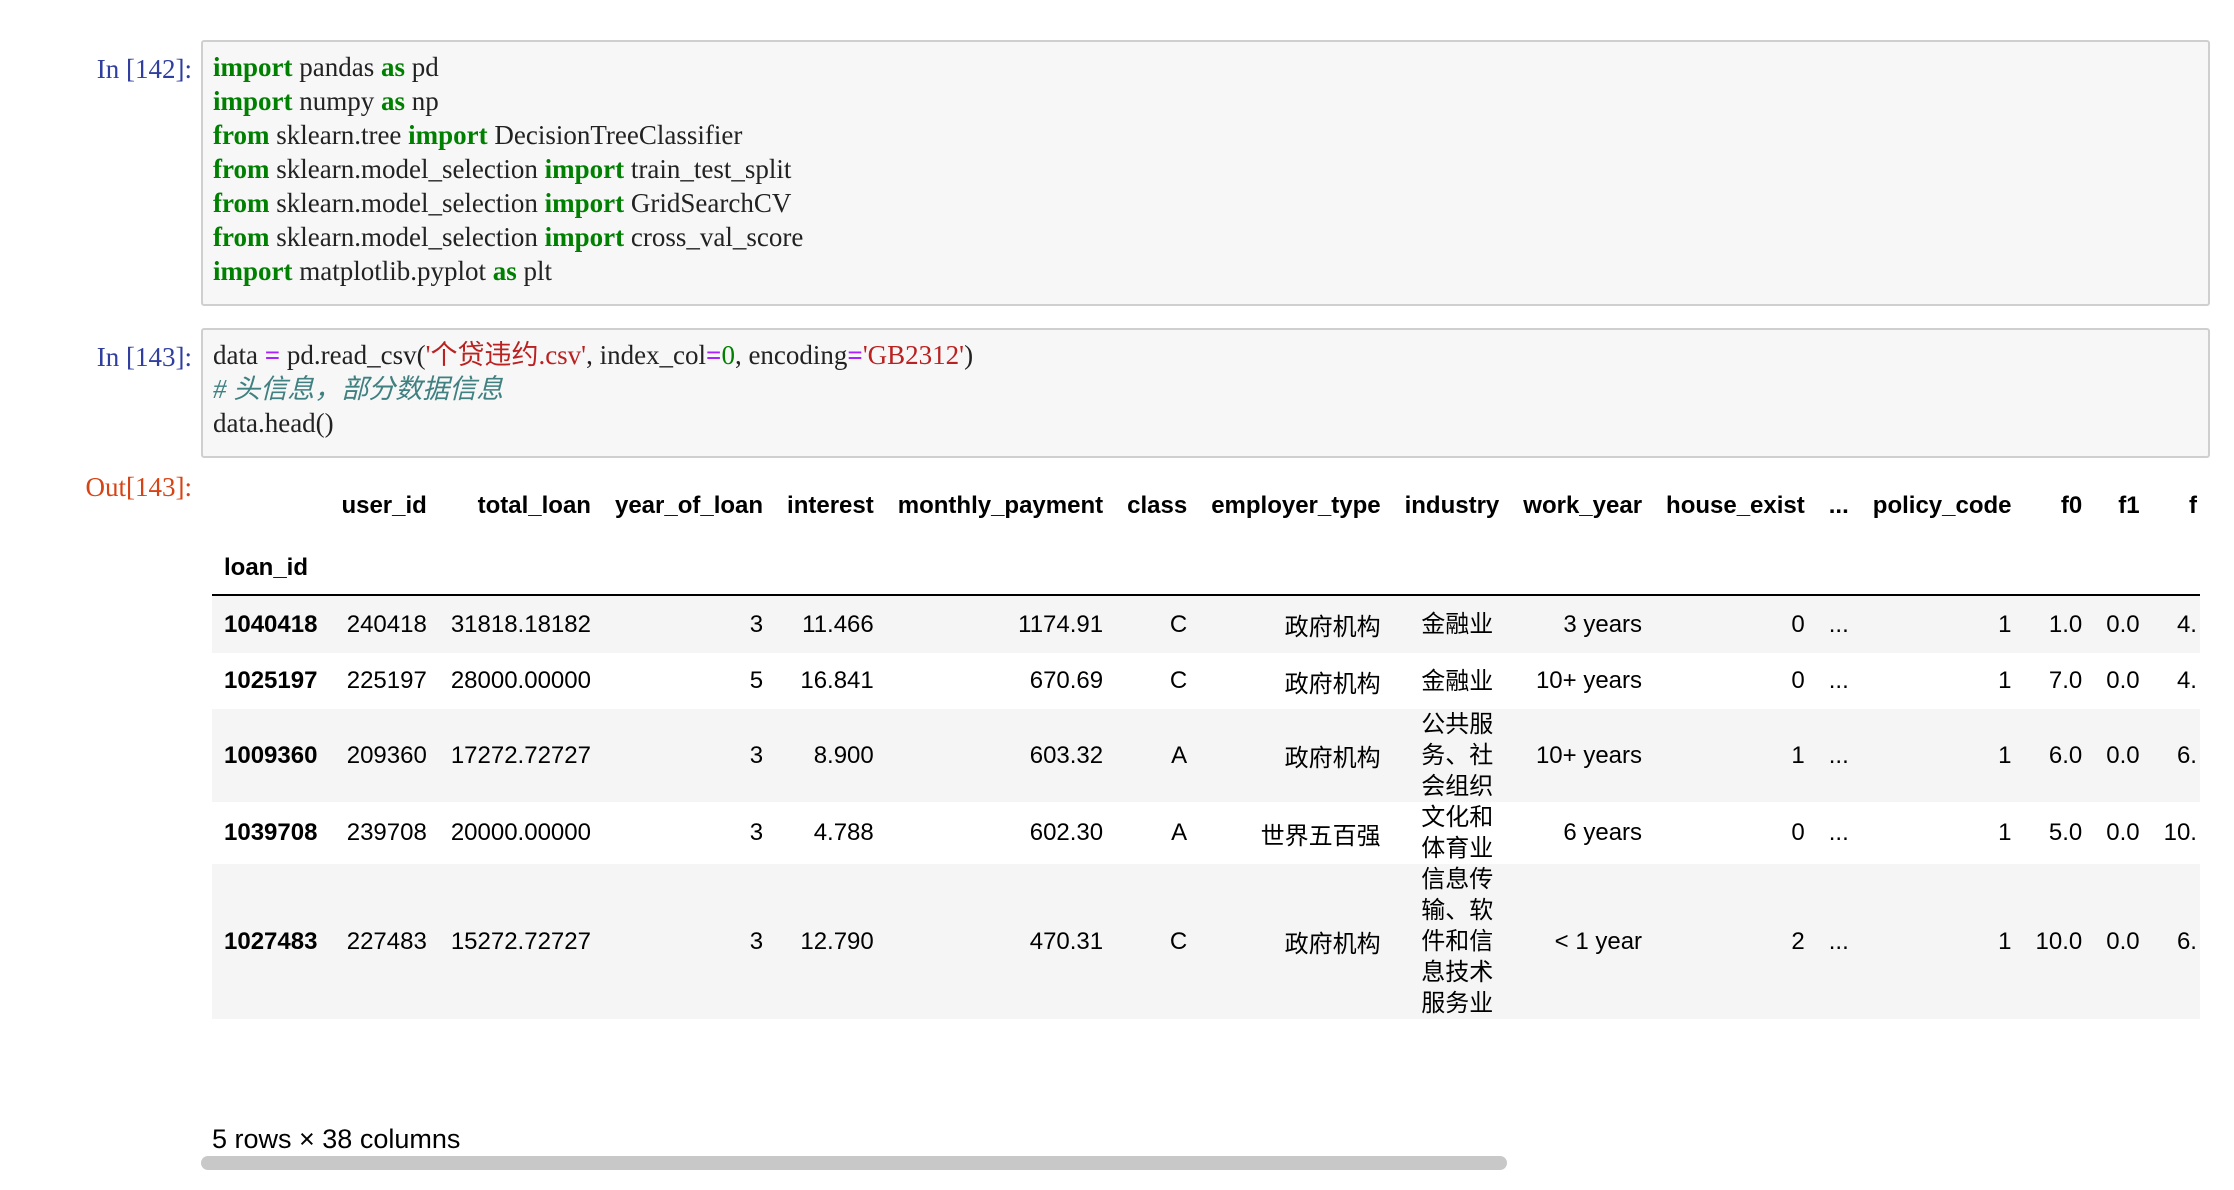 This screenshot has width=2234, height=1190. What do you see at coordinates (708, 203) in the screenshot?
I see `code-token: GridSearchCV` at bounding box center [708, 203].